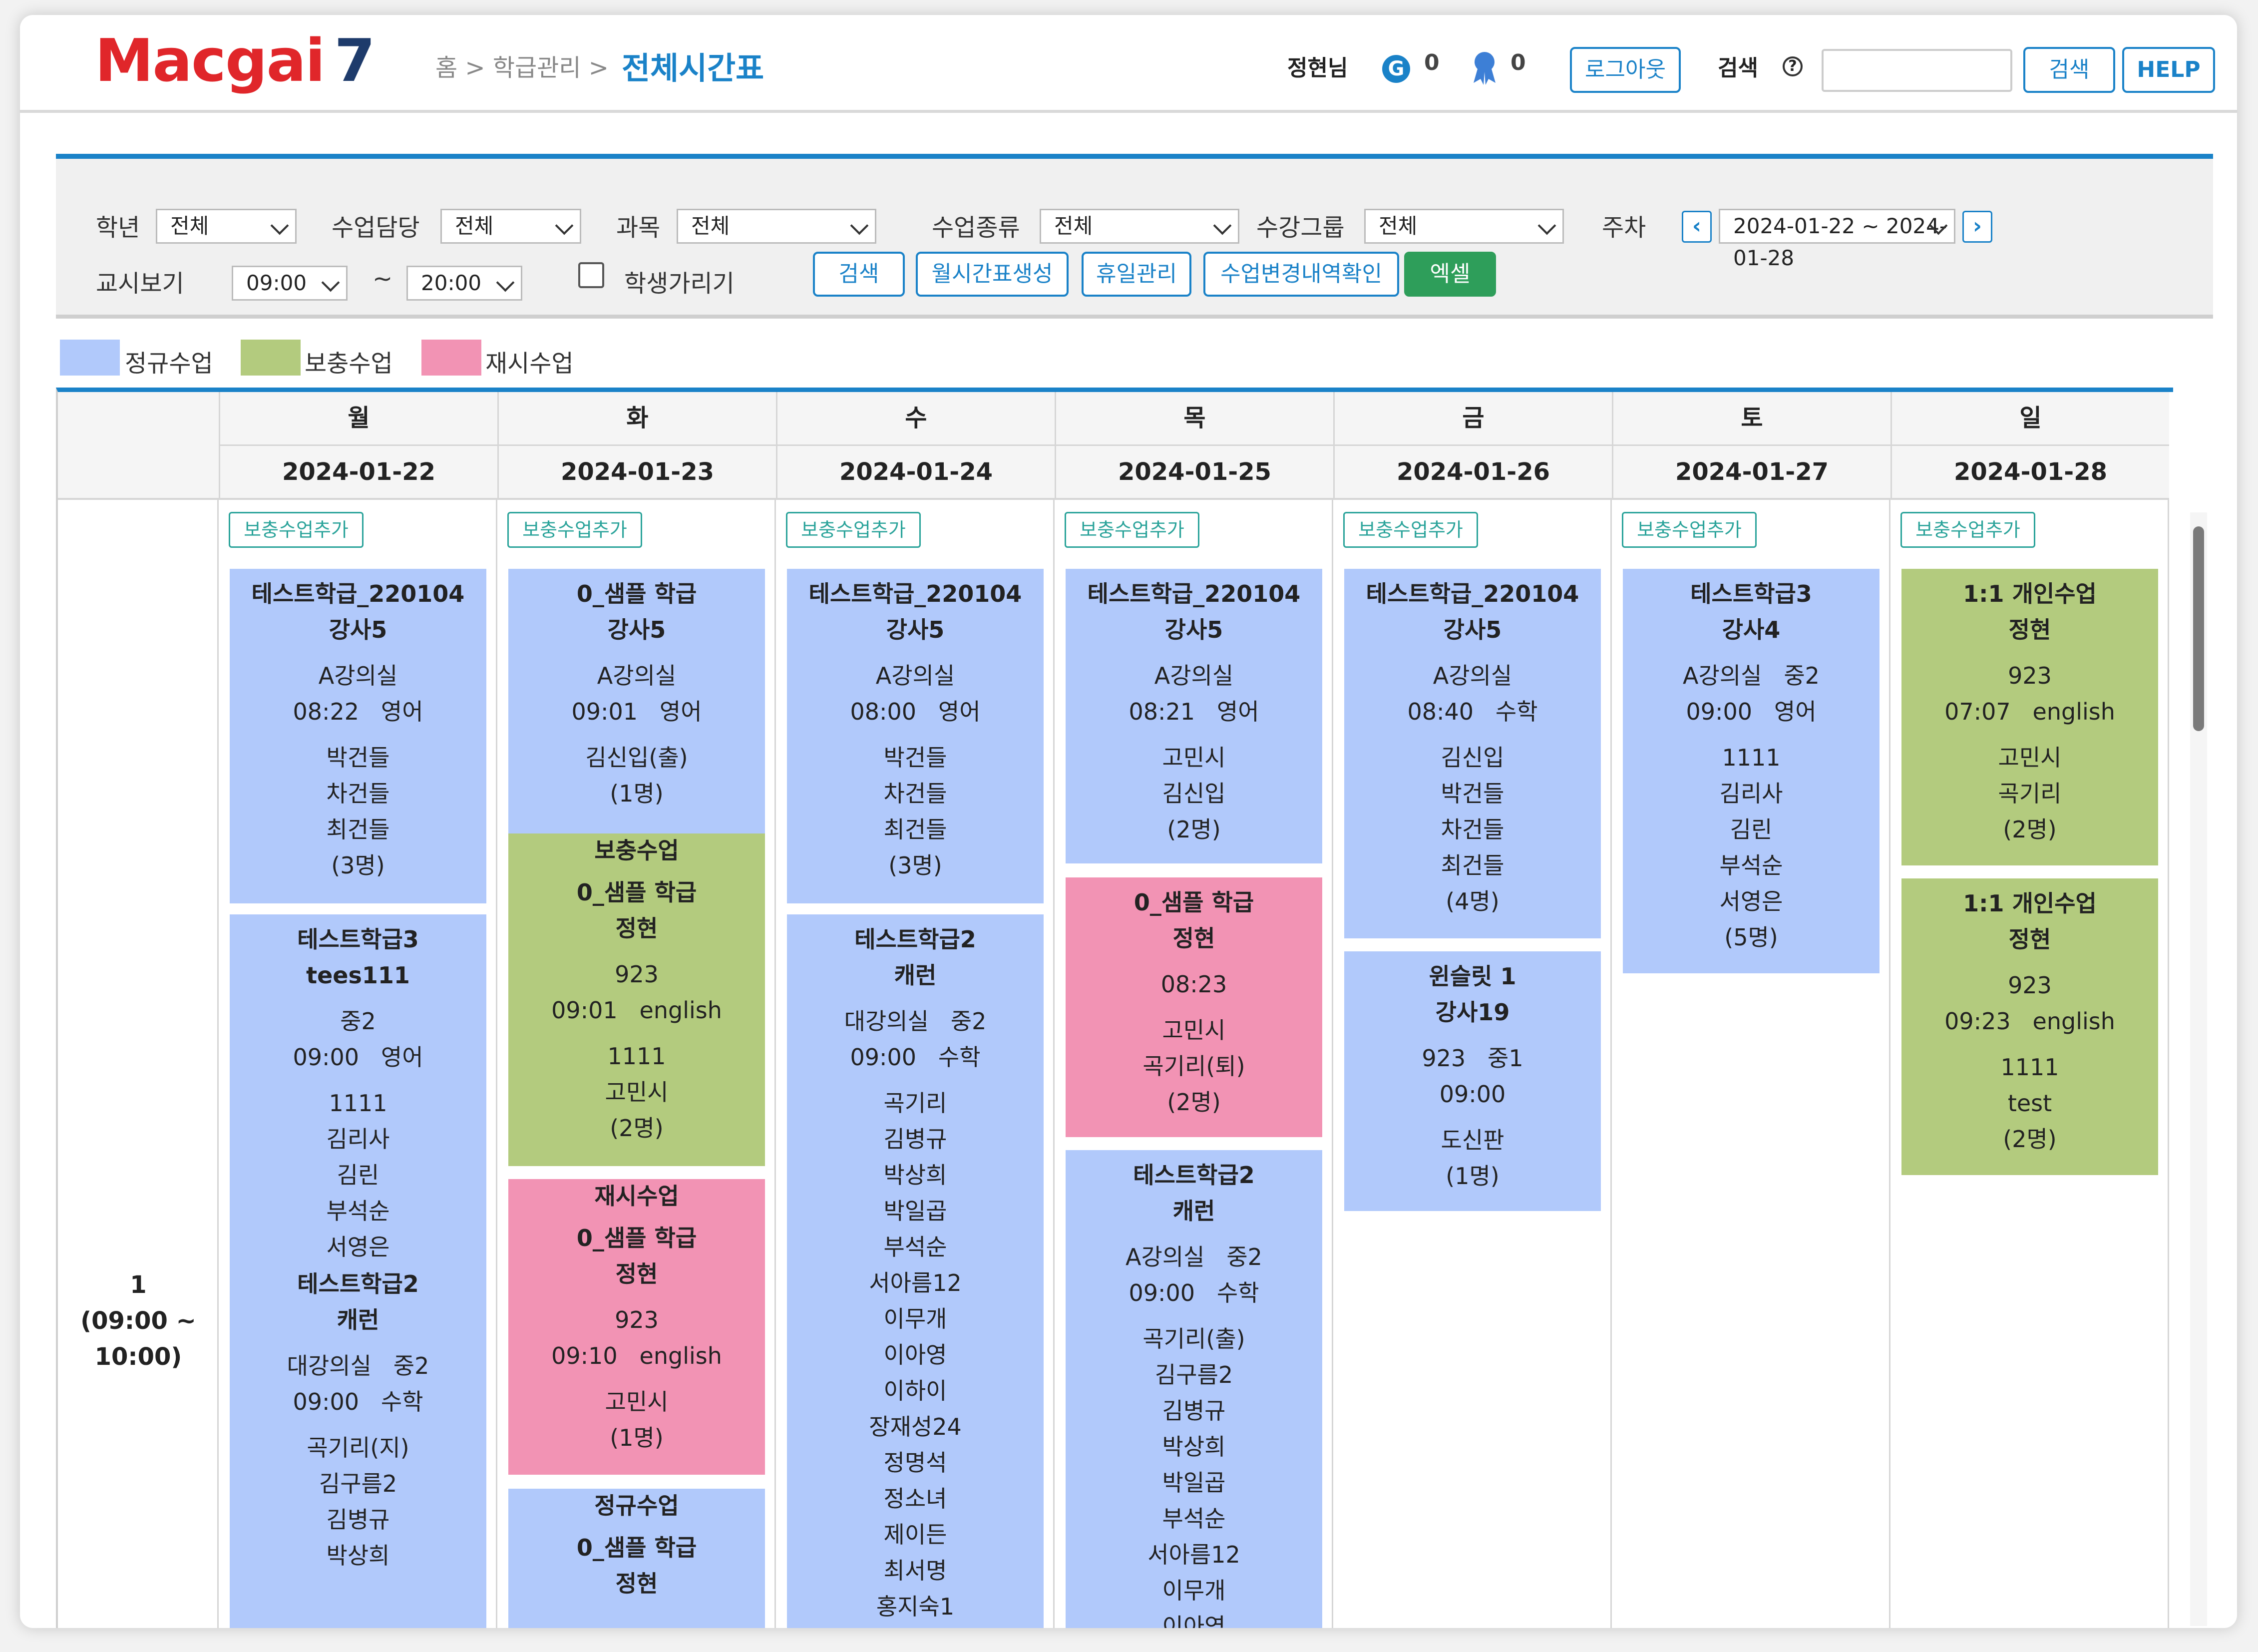 The image size is (2258, 1652). Describe the element at coordinates (859, 274) in the screenshot. I see `filter-search-button: 검색` at that location.